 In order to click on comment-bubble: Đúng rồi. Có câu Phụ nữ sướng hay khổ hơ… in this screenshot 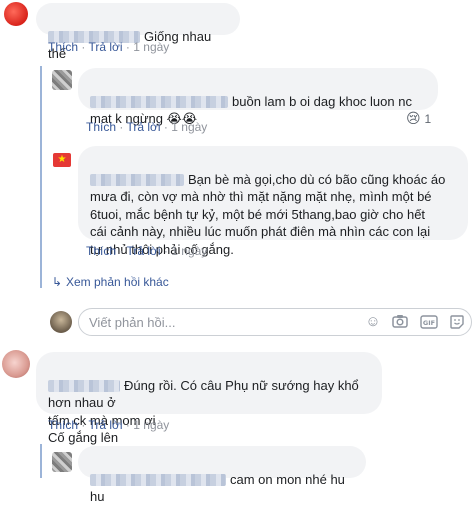, I will do `click(209, 398)`.